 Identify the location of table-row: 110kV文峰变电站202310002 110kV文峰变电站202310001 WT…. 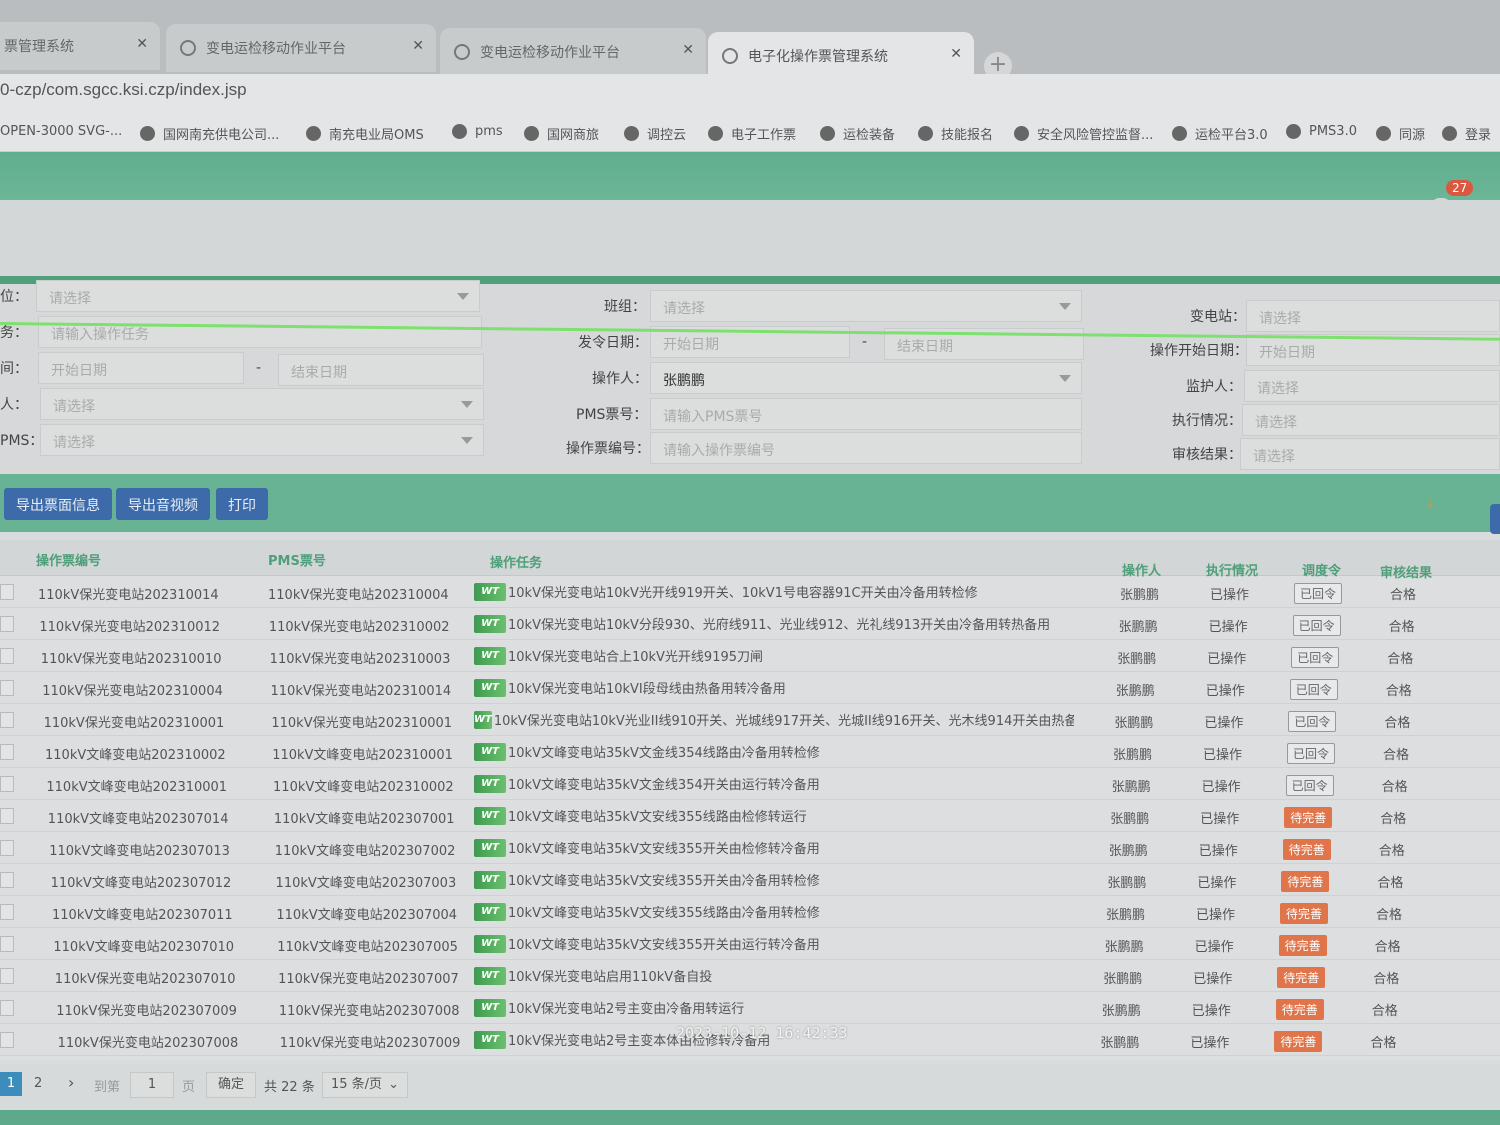
(750, 752).